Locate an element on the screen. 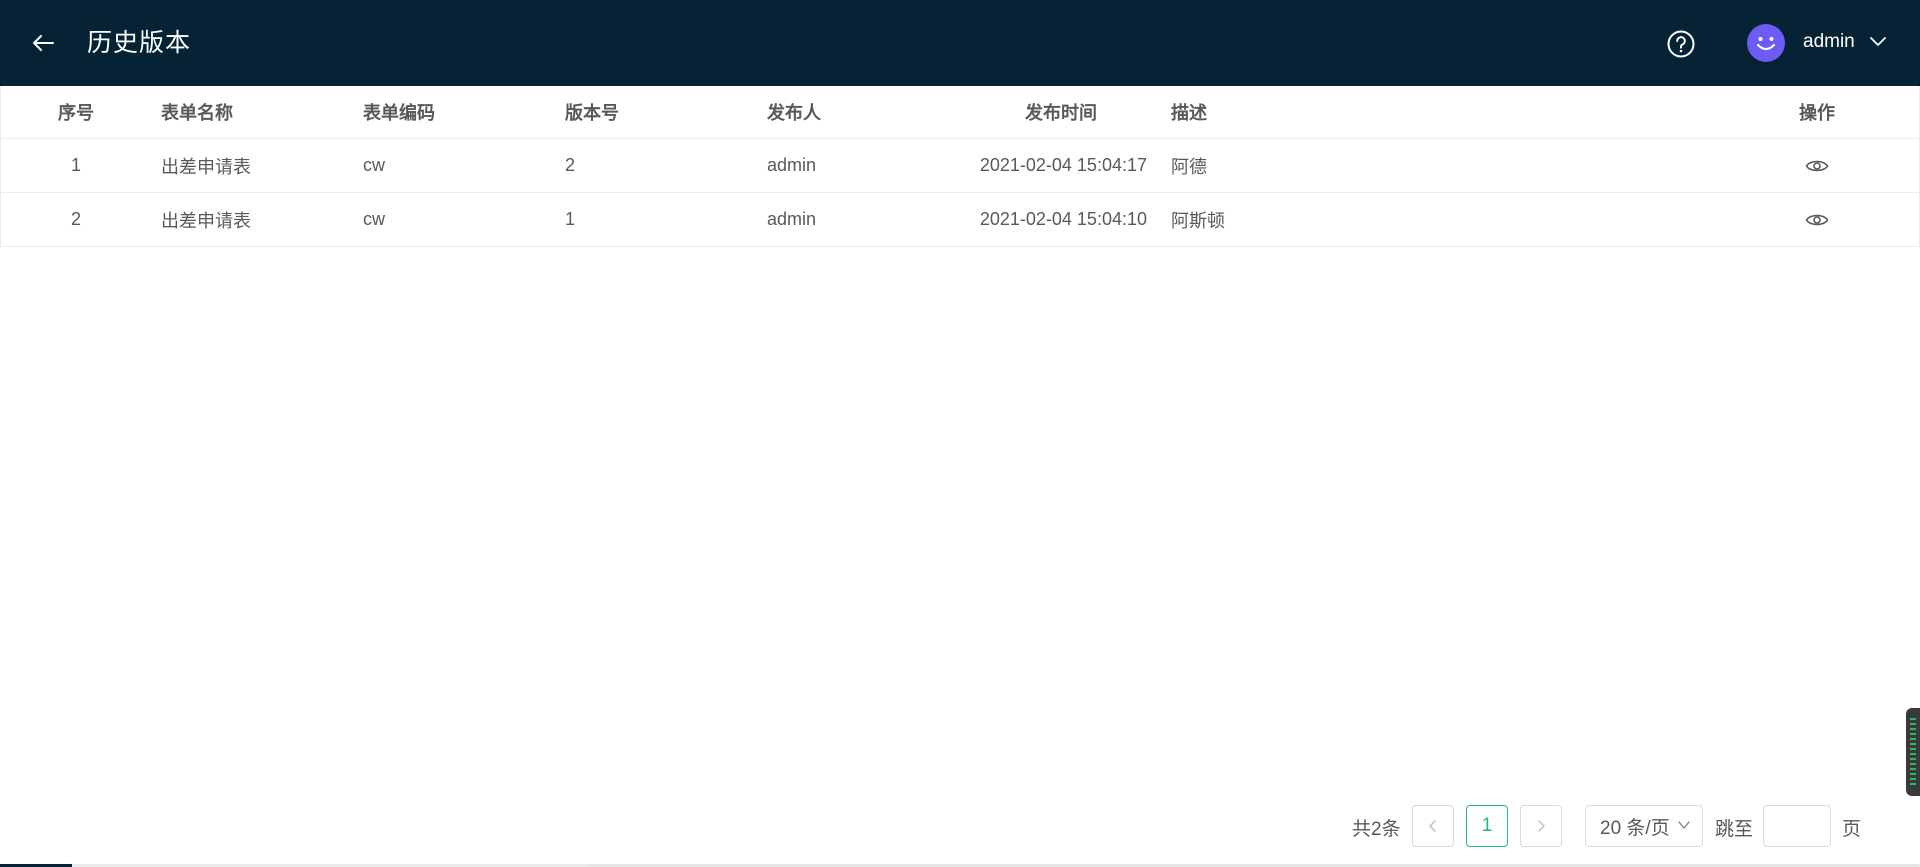 This screenshot has height=867, width=1920. next-page-button is located at coordinates (1541, 826).